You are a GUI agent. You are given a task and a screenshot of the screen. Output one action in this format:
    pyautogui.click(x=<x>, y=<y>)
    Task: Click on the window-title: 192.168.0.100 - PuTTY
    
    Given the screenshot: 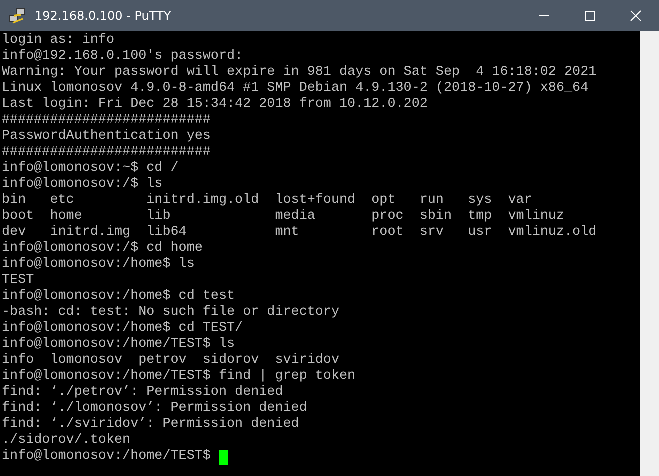 What is the action you would take?
    pyautogui.click(x=103, y=15)
    